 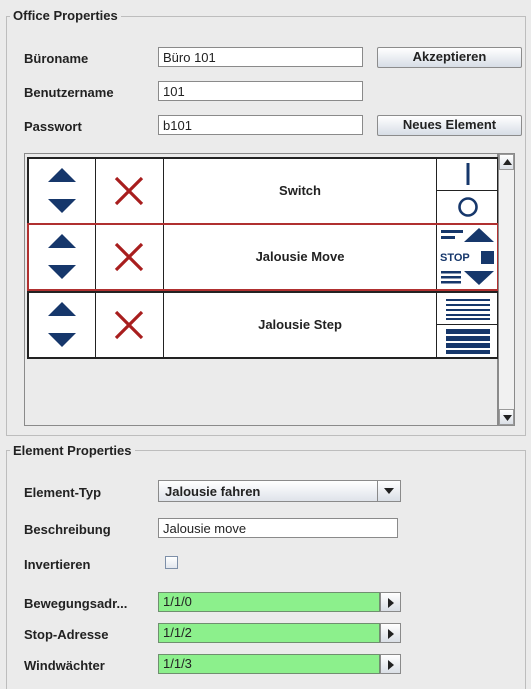 I want to click on element-list-scrollbar, so click(x=506, y=289).